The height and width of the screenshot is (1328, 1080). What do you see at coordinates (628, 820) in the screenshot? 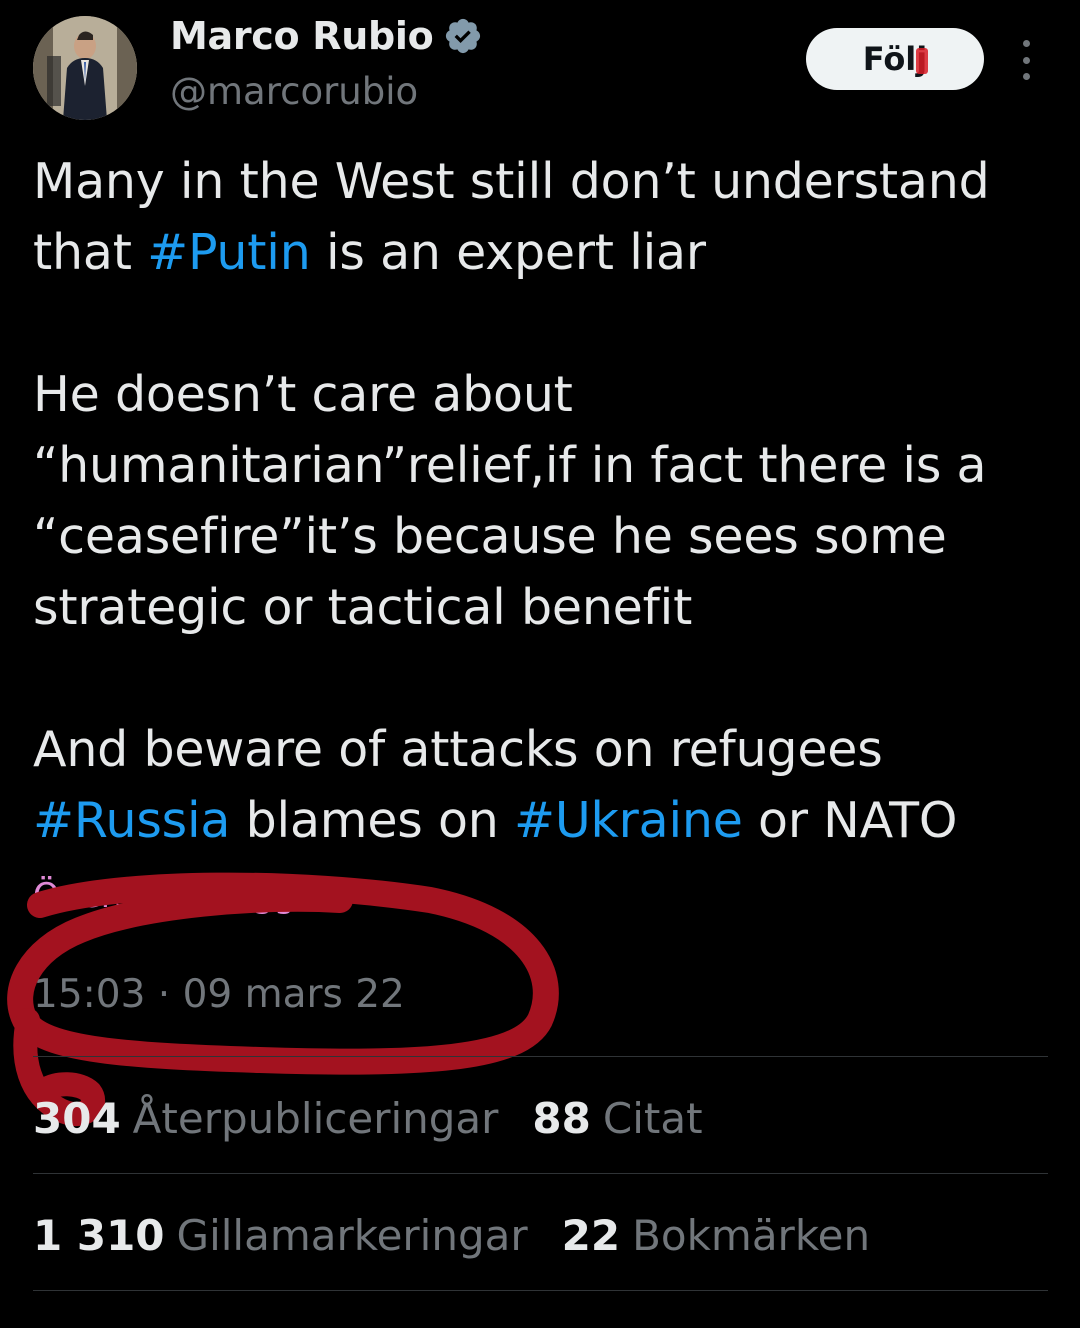
I see `hashtag-ukraine: #Ukraine` at bounding box center [628, 820].